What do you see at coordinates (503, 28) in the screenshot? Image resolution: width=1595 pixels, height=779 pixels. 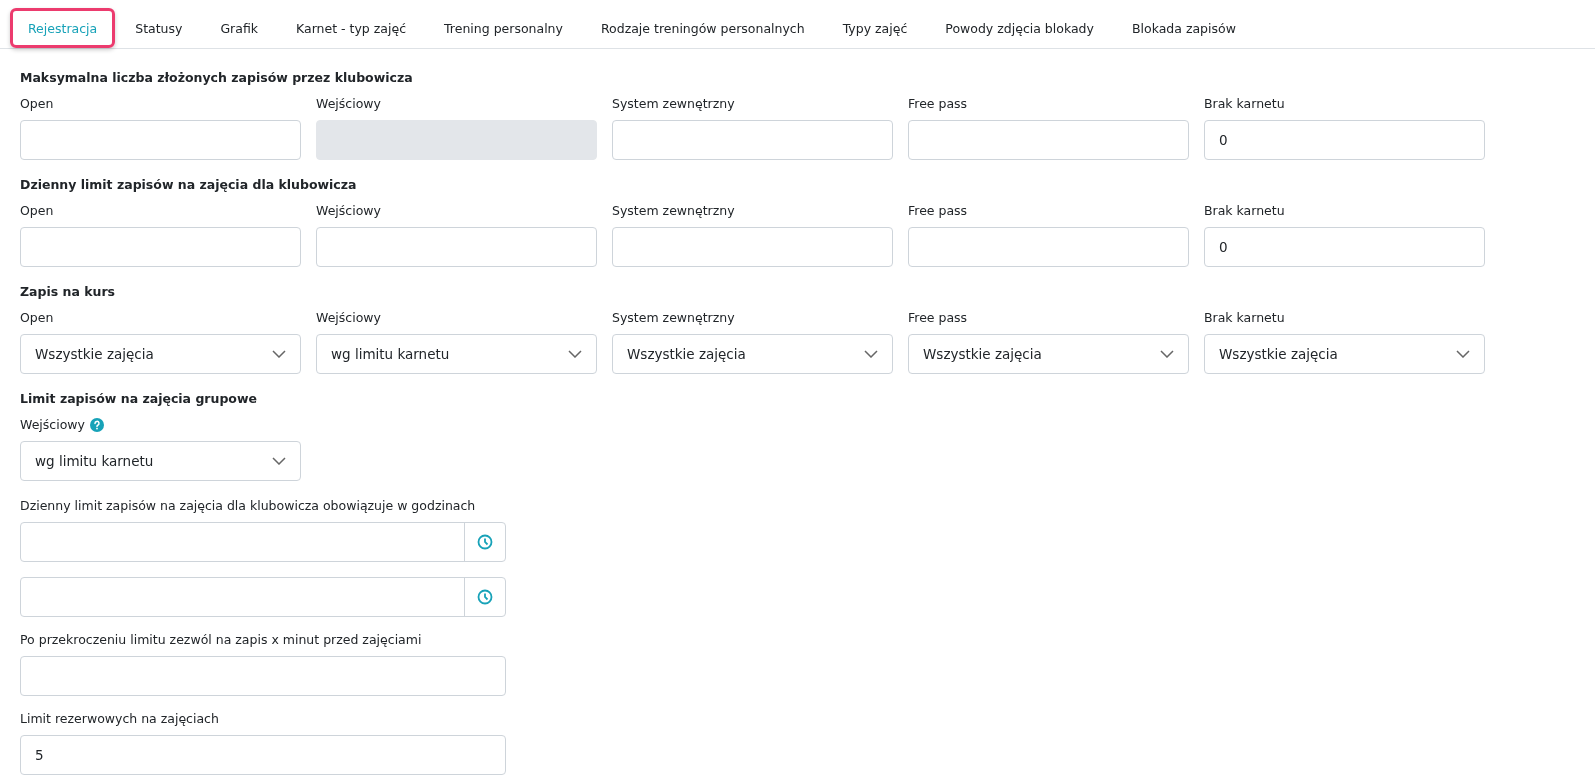 I see `tab: Trening personalny` at bounding box center [503, 28].